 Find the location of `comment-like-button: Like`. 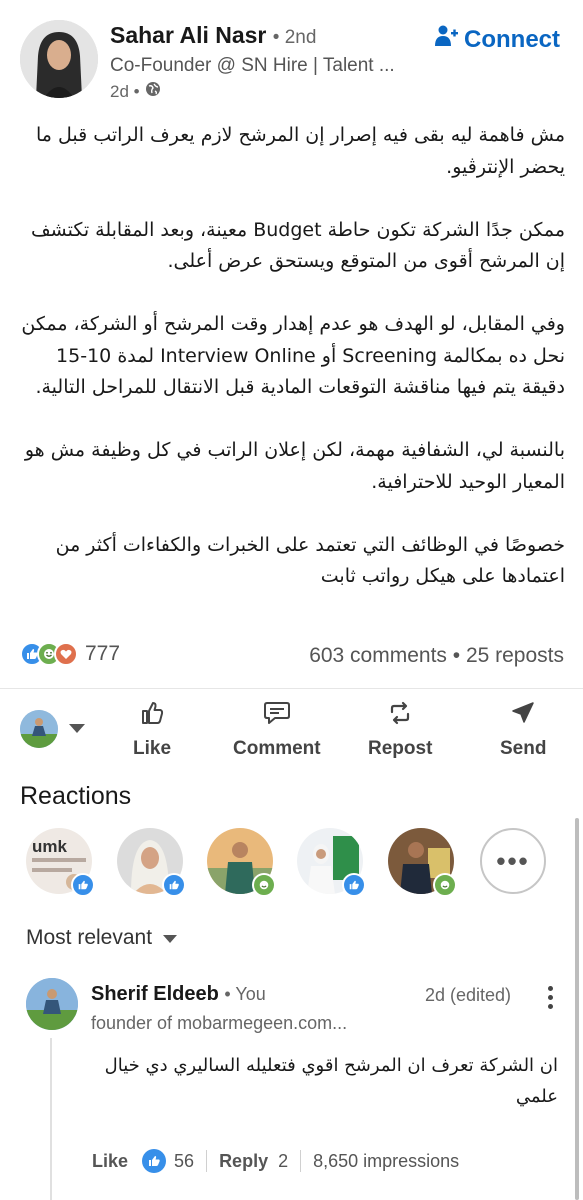

comment-like-button: Like is located at coordinates (110, 1161).